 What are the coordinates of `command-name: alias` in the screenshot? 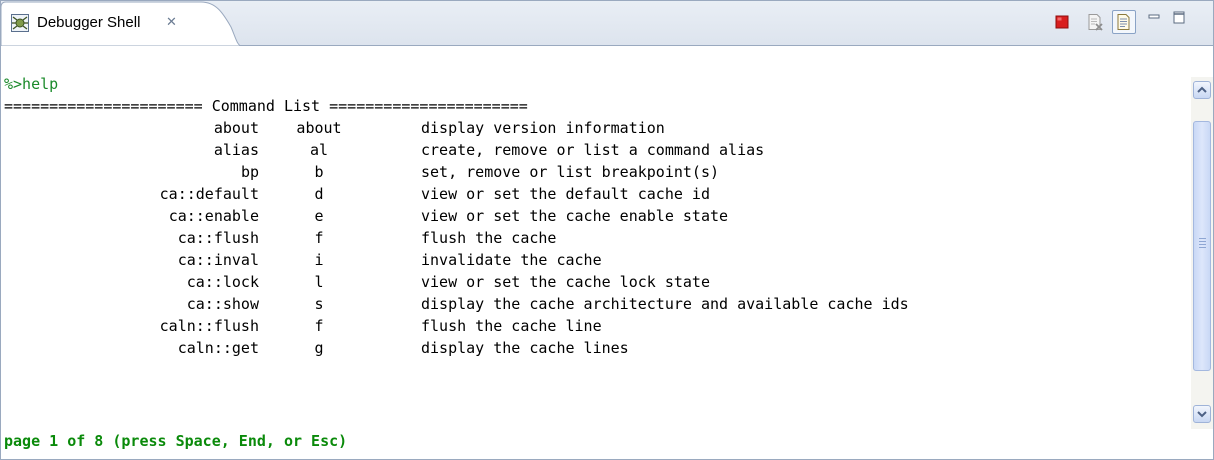 It's located at (236, 150).